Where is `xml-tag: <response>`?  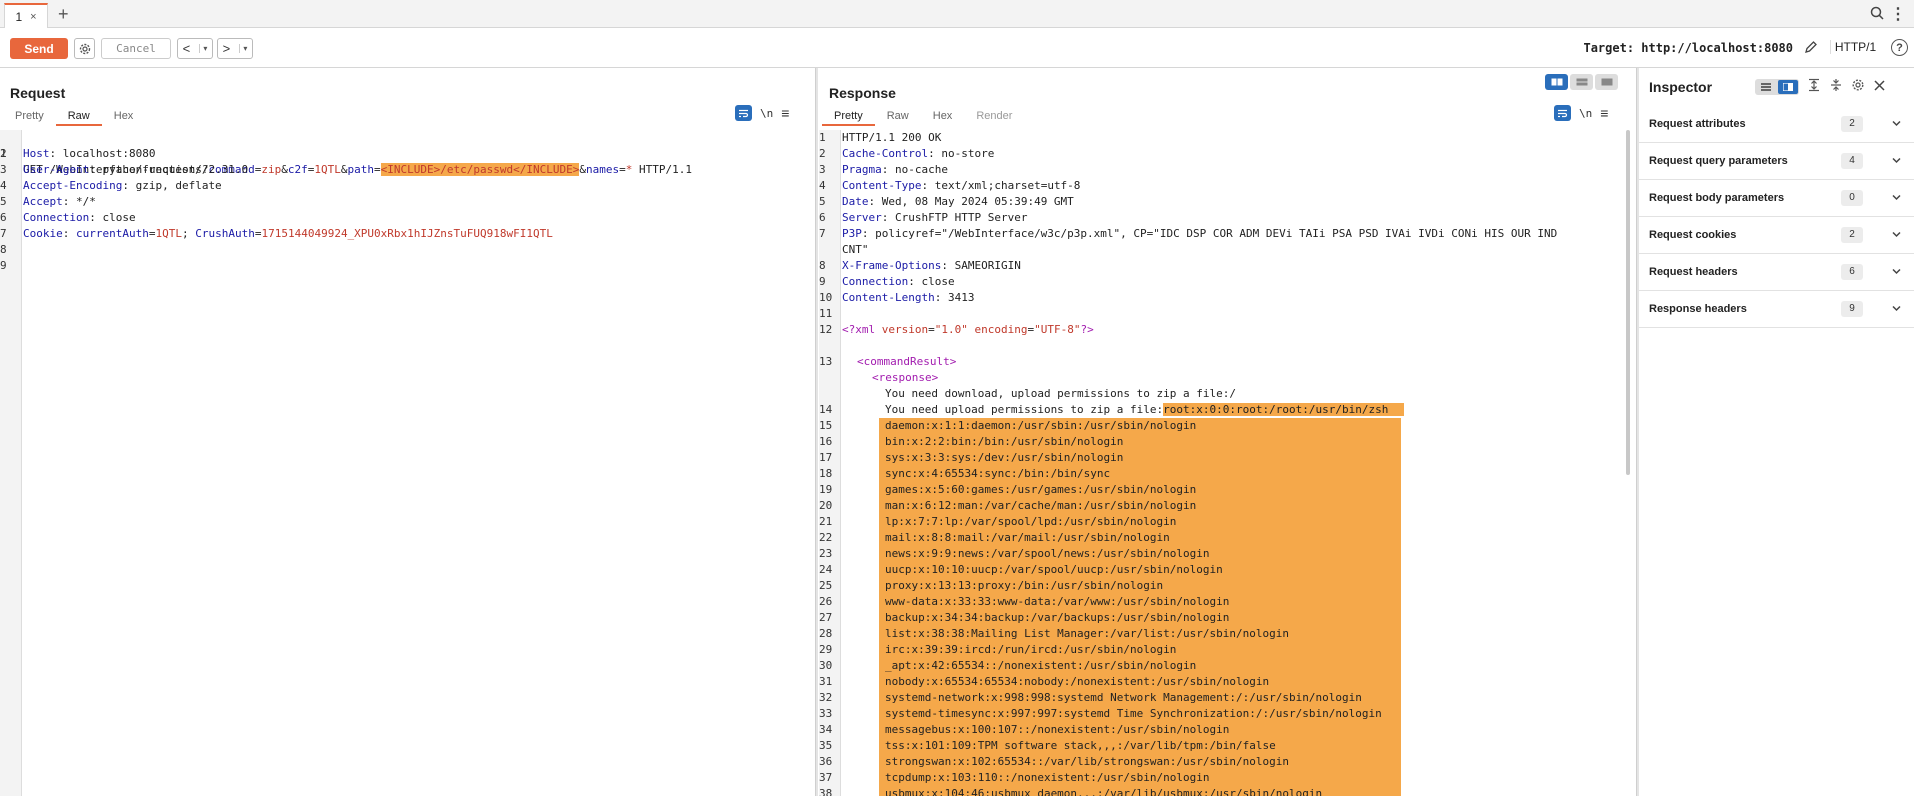
xml-tag: <response> is located at coordinates (905, 377).